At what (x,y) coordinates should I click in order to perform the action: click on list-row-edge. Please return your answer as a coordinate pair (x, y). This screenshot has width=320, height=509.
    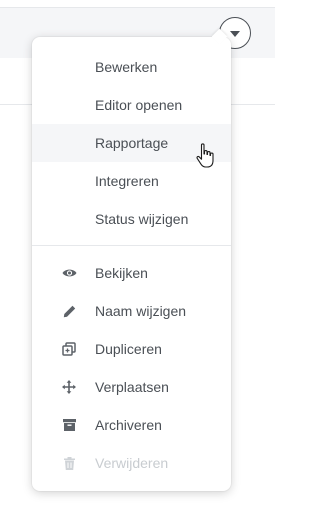
    Looking at the image, I should click on (137, 4).